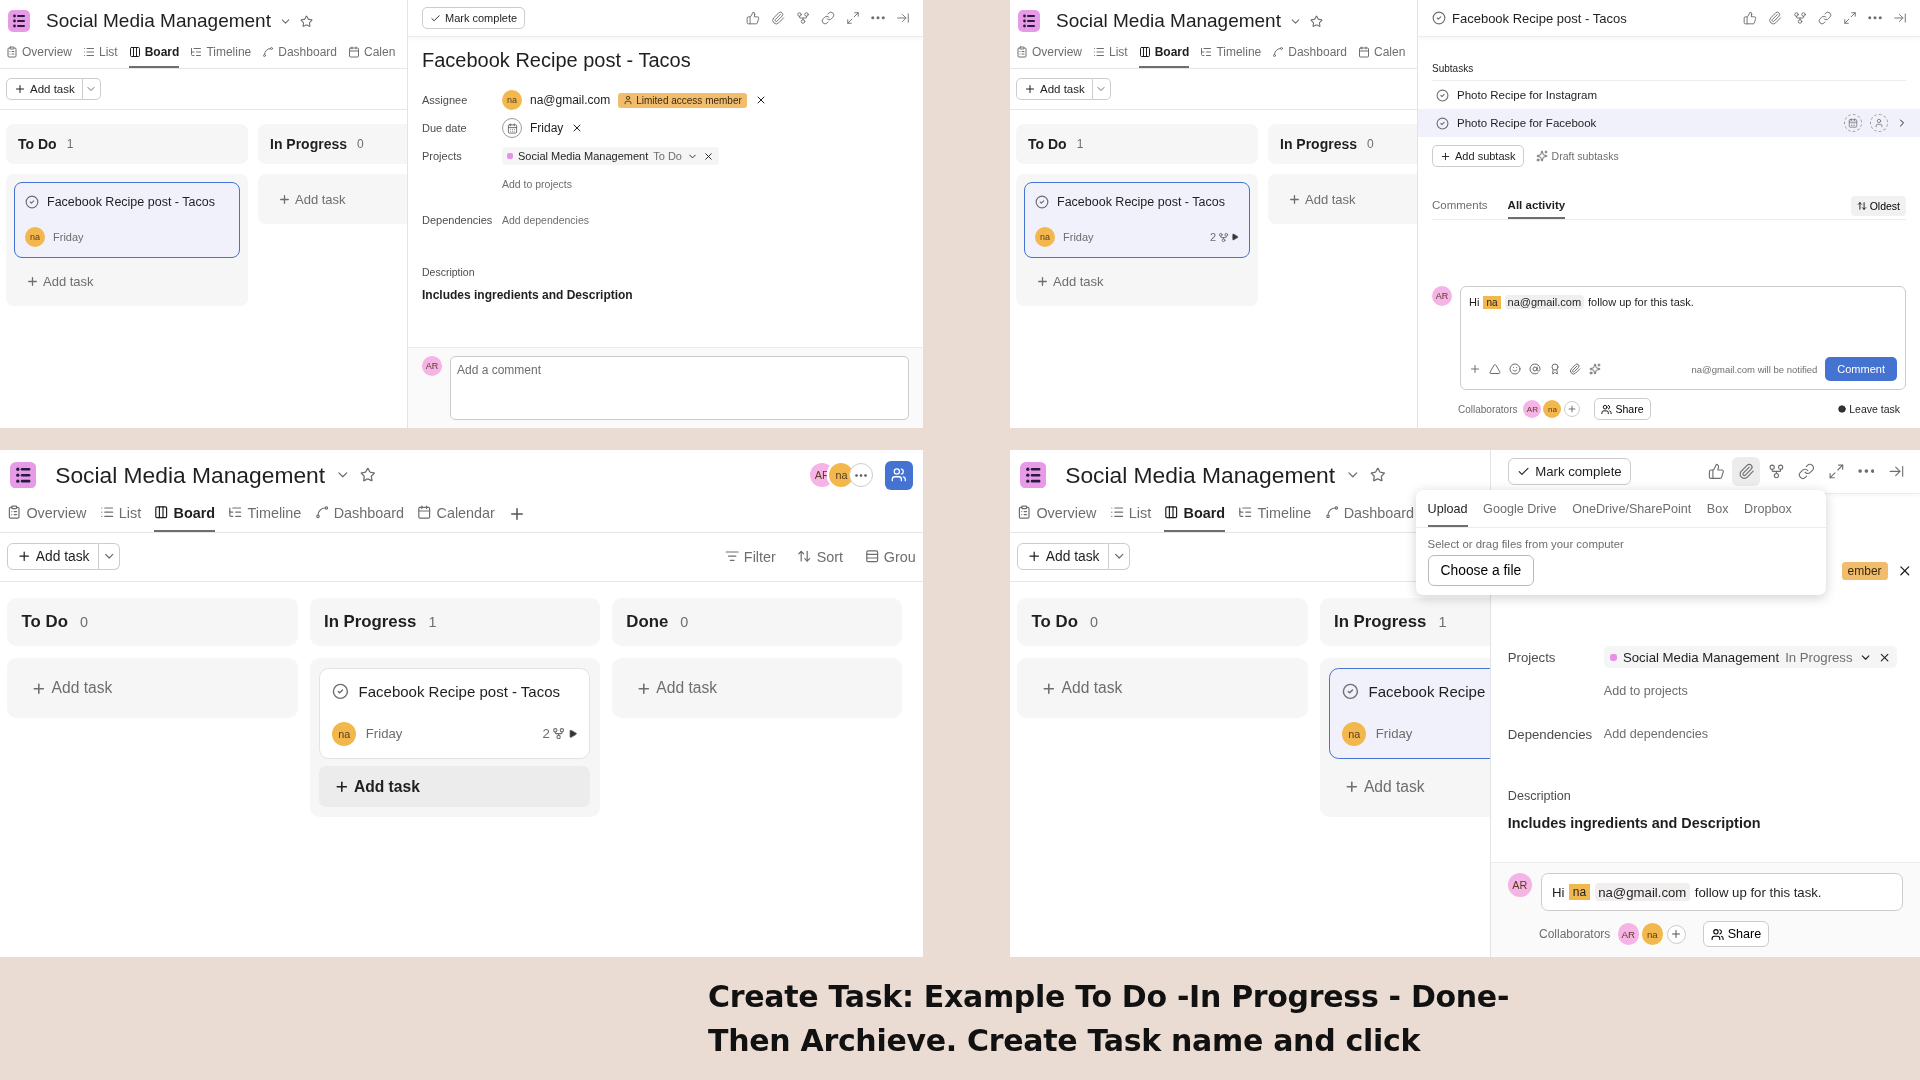 The image size is (1920, 1080). What do you see at coordinates (1575, 369) in the screenshot?
I see `paperclip-icon` at bounding box center [1575, 369].